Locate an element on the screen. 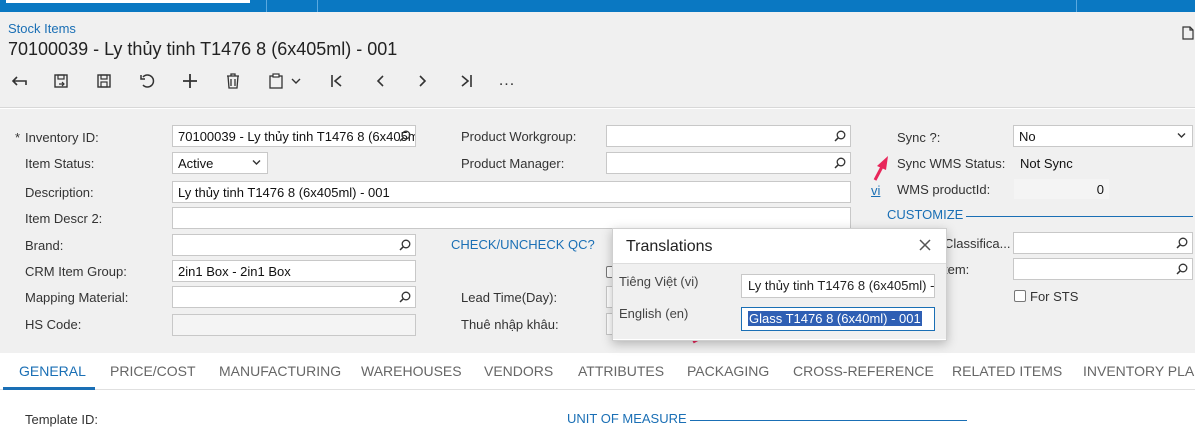 This screenshot has width=1195, height=427. tab-warehouses: WAREHOUSES is located at coordinates (411, 371).